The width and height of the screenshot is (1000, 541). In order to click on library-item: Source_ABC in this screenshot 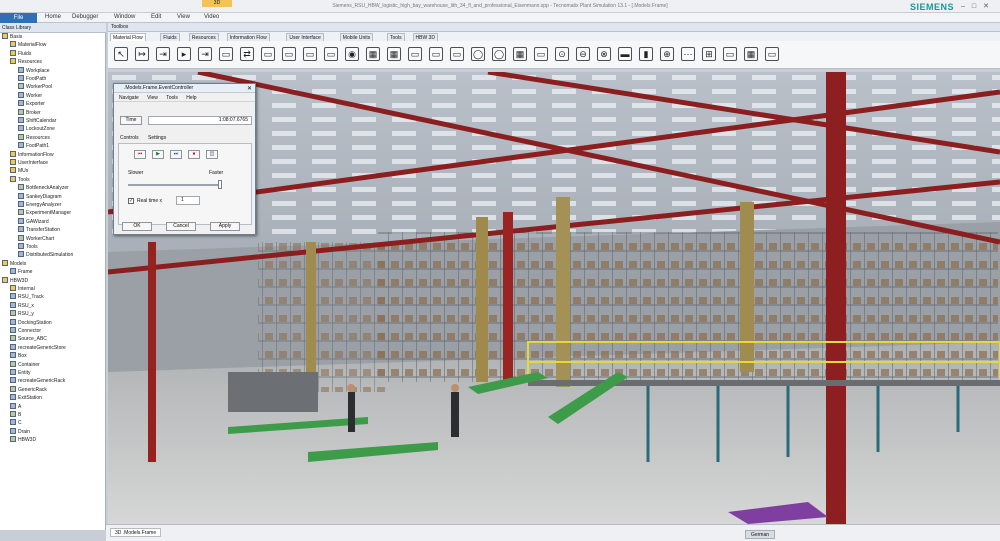, I will do `click(28, 339)`.